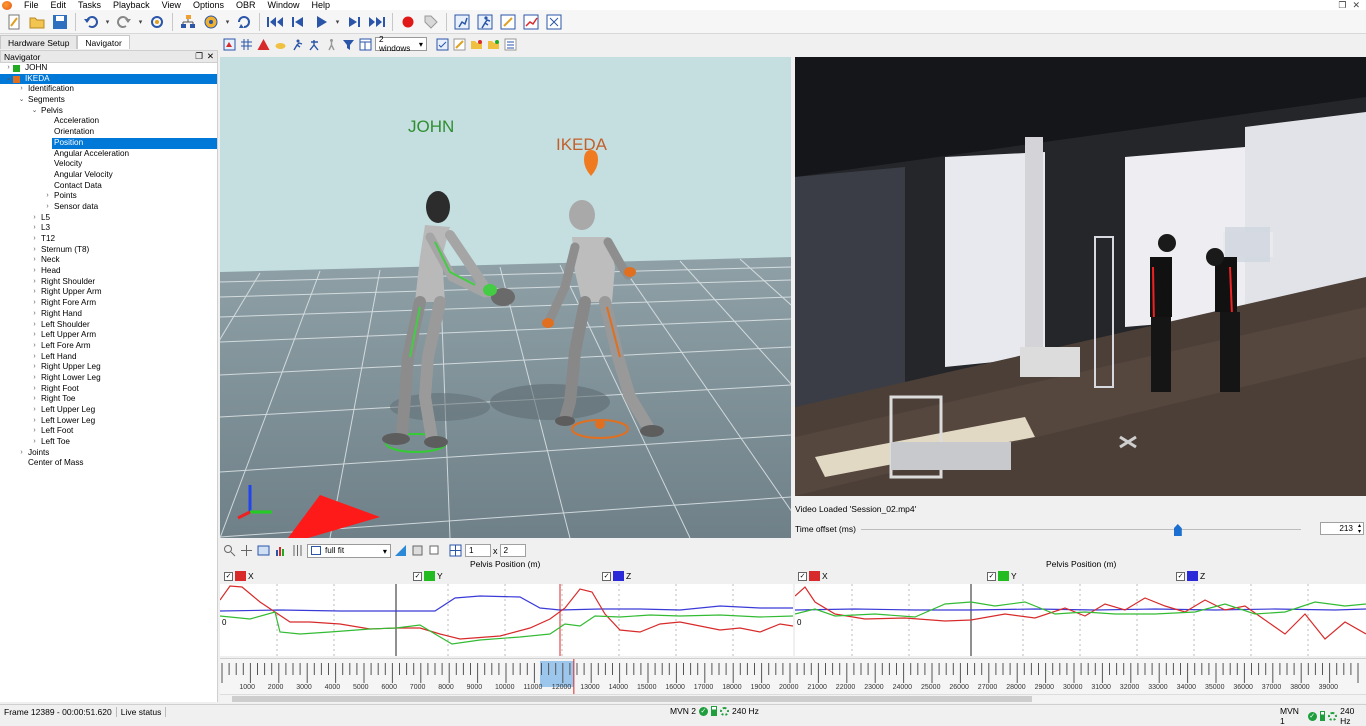  I want to click on folder-red-icon, so click(476, 44).